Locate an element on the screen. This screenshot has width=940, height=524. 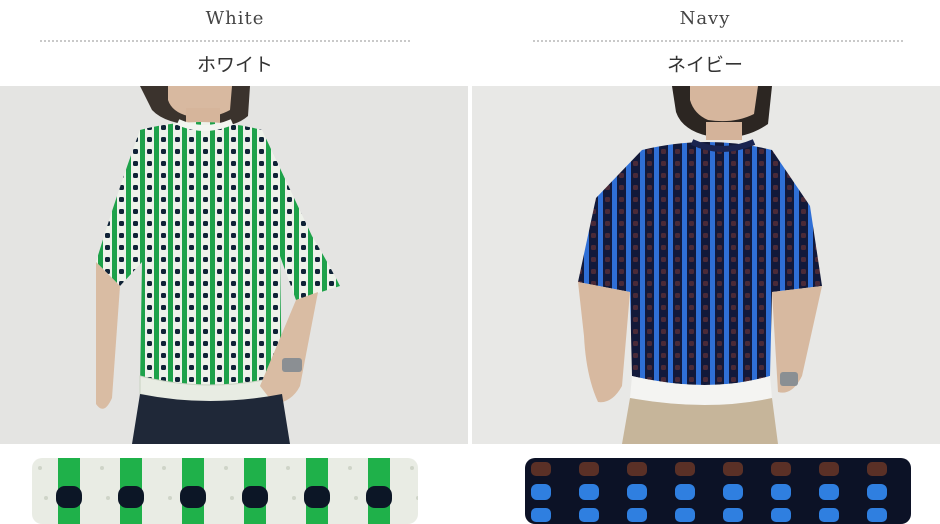
color-name-english: Navy is located at coordinates (705, 18).